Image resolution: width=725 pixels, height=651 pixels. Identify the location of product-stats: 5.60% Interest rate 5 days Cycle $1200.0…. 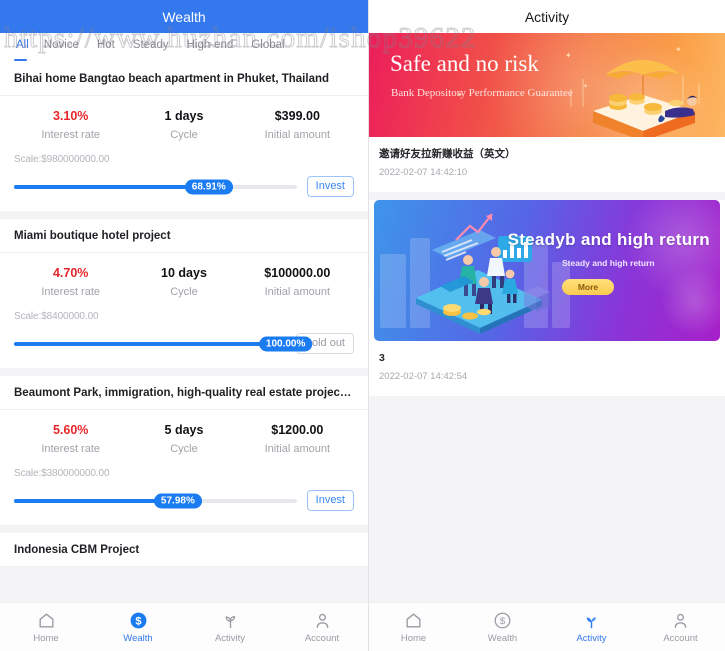
(184, 439).